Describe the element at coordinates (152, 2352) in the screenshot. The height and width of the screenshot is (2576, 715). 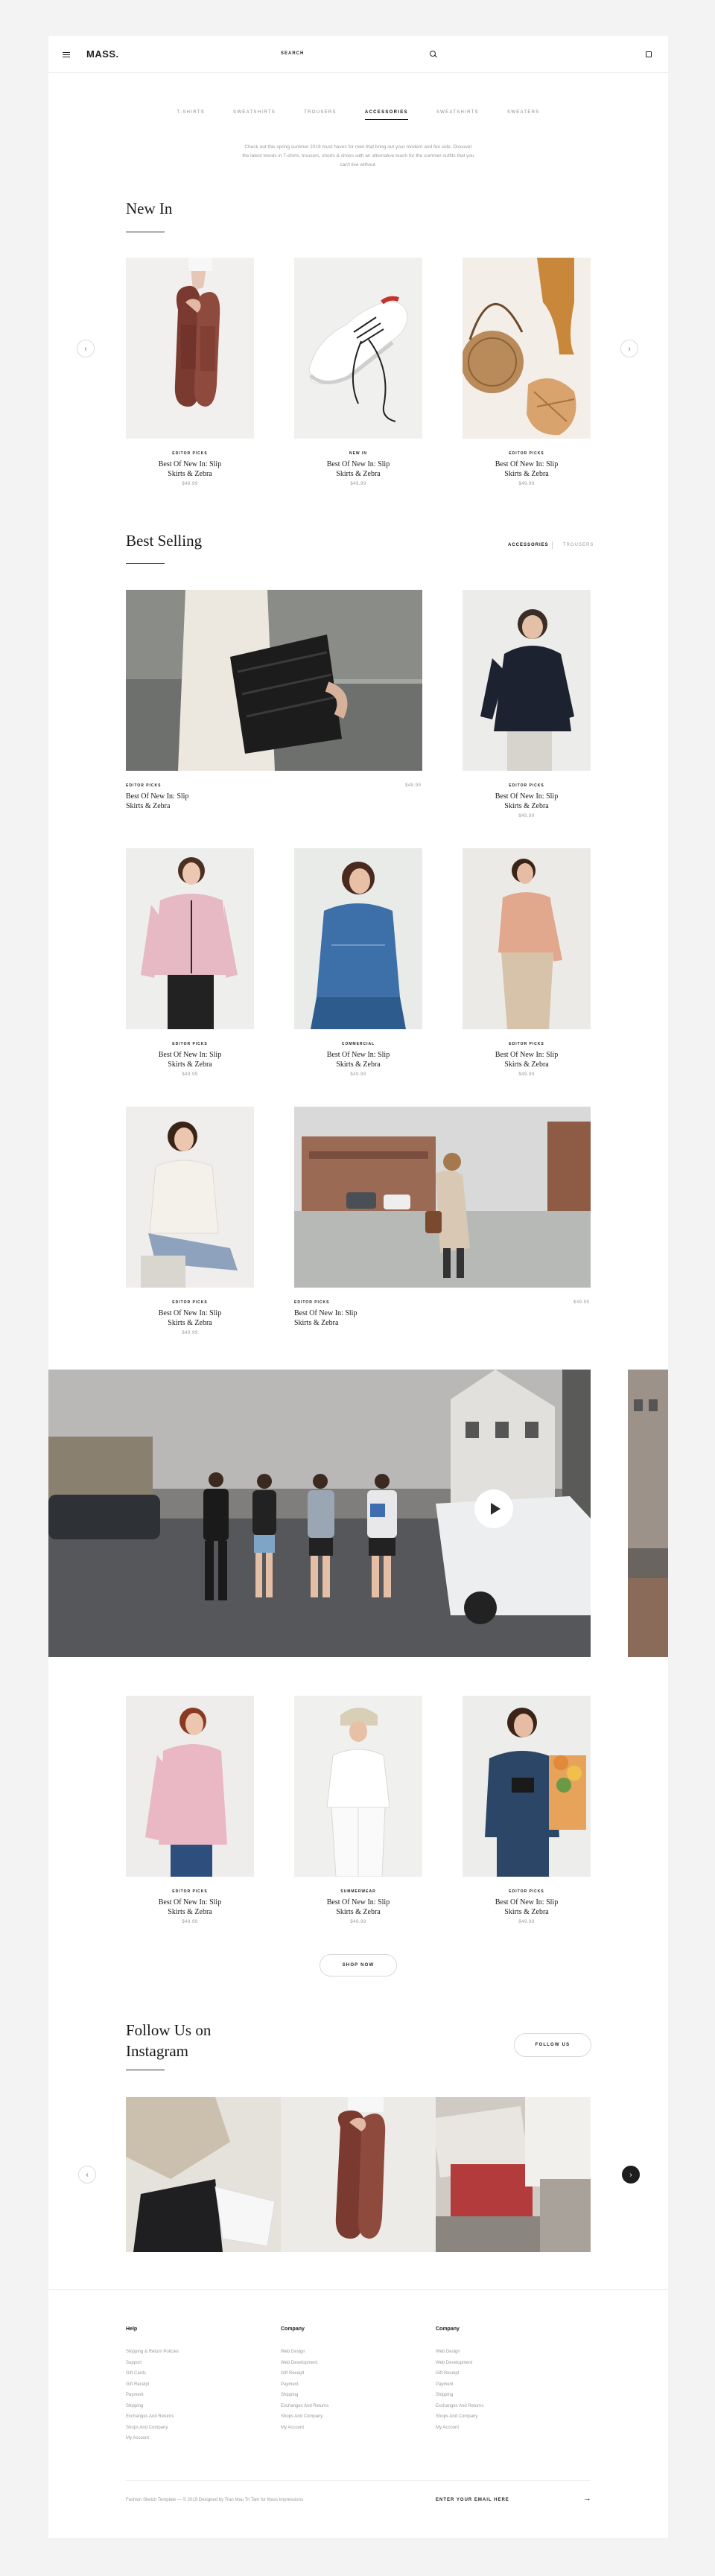
I see `footer-link: Shipping & Return Policies` at that location.